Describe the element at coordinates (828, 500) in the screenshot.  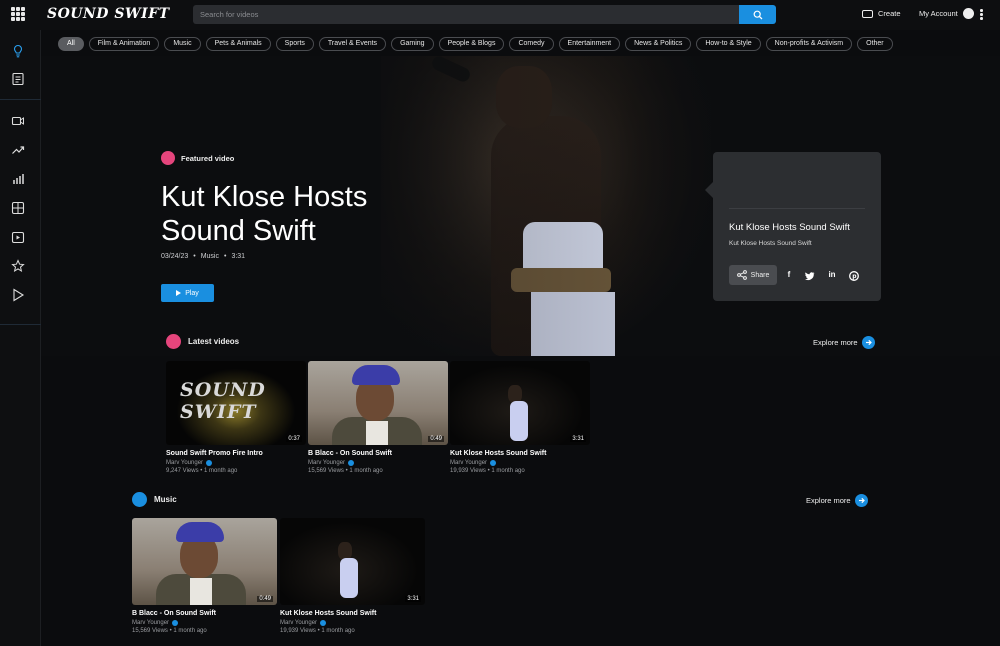
I see `explore-label: Explore more` at that location.